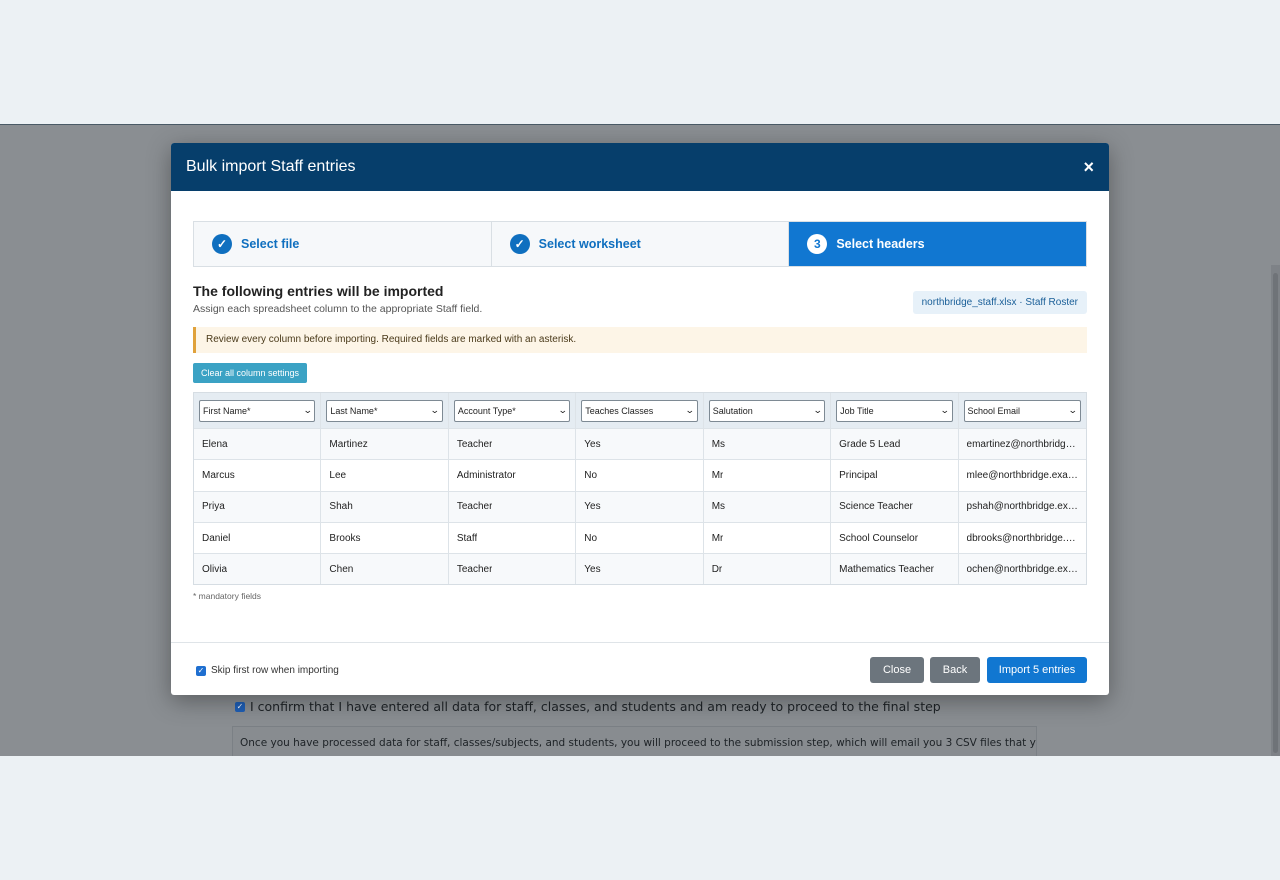 Image resolution: width=1280 pixels, height=880 pixels. I want to click on skip-first-row-checkbox: ✓ Skip first row when importing, so click(267, 670).